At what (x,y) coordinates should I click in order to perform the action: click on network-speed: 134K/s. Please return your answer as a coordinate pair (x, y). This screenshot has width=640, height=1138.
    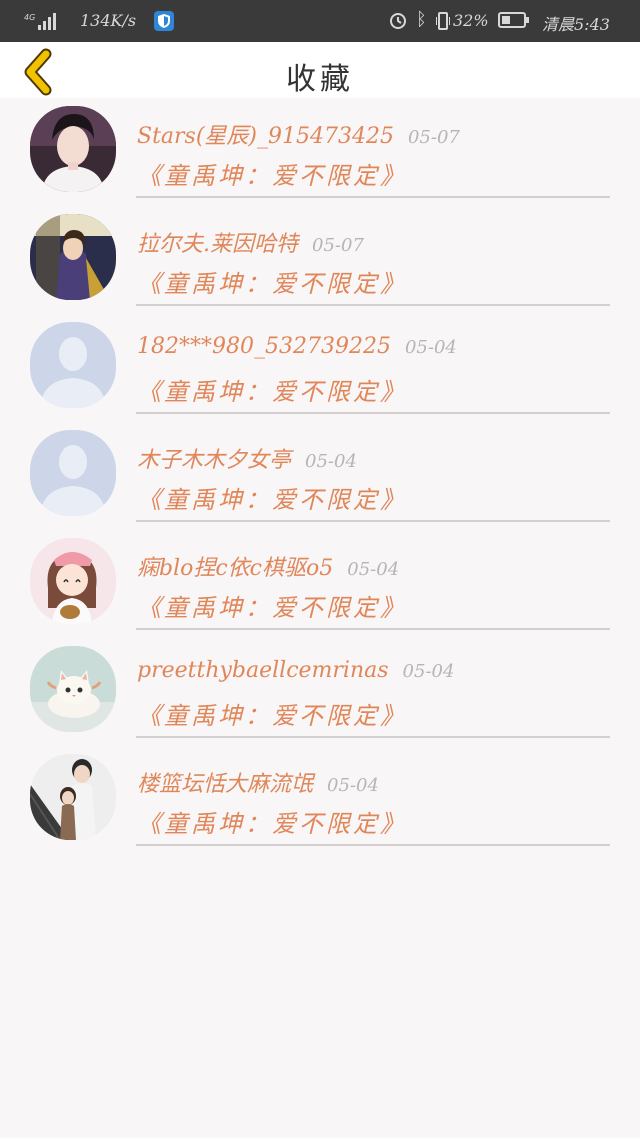
    Looking at the image, I should click on (108, 20).